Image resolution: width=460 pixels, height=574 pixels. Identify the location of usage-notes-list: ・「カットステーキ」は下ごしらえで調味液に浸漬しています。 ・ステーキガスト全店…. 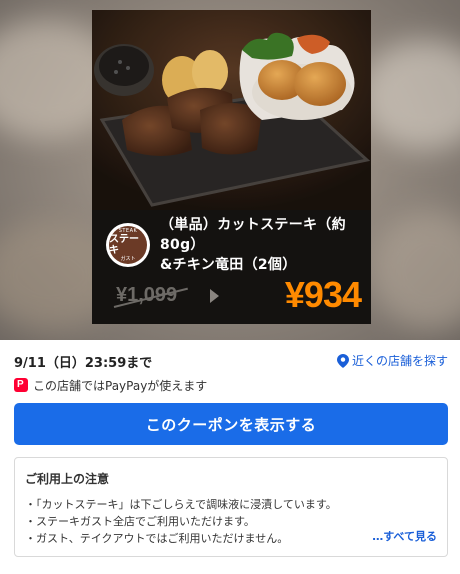
(181, 521).